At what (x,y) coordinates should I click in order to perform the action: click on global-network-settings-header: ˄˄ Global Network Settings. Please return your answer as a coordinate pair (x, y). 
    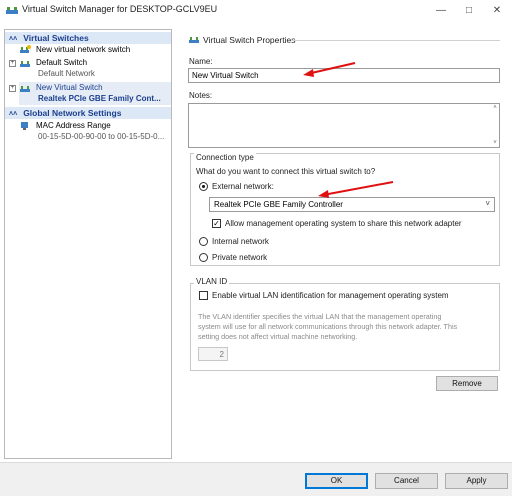
    Looking at the image, I should click on (88, 113).